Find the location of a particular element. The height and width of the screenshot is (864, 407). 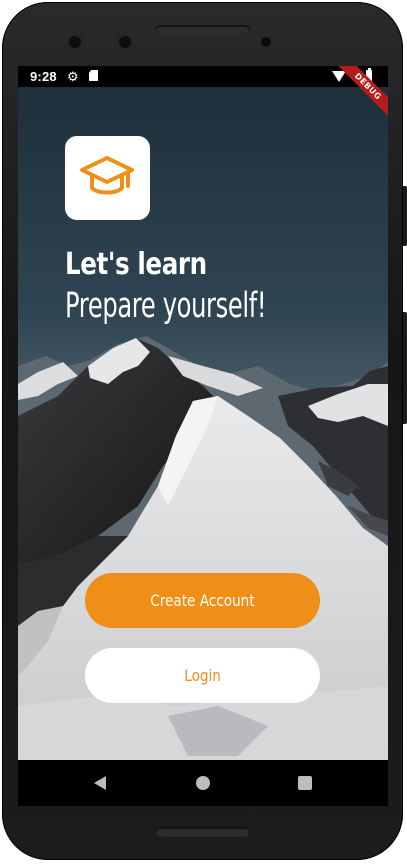

gear-icon: ⚙ is located at coordinates (73, 76).